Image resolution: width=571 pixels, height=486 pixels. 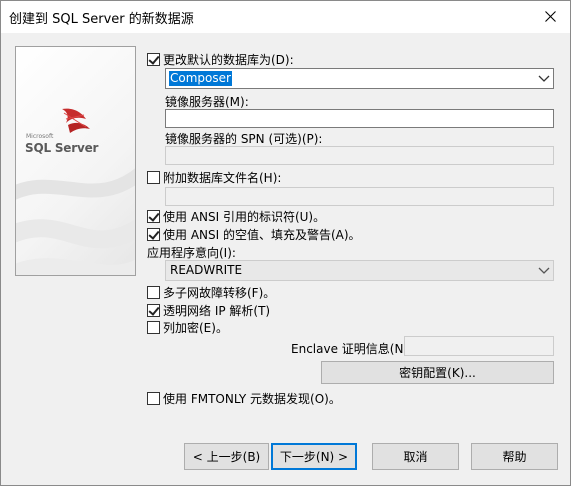 I want to click on column-encryption-option: 列加密(E)。, so click(x=187, y=327).